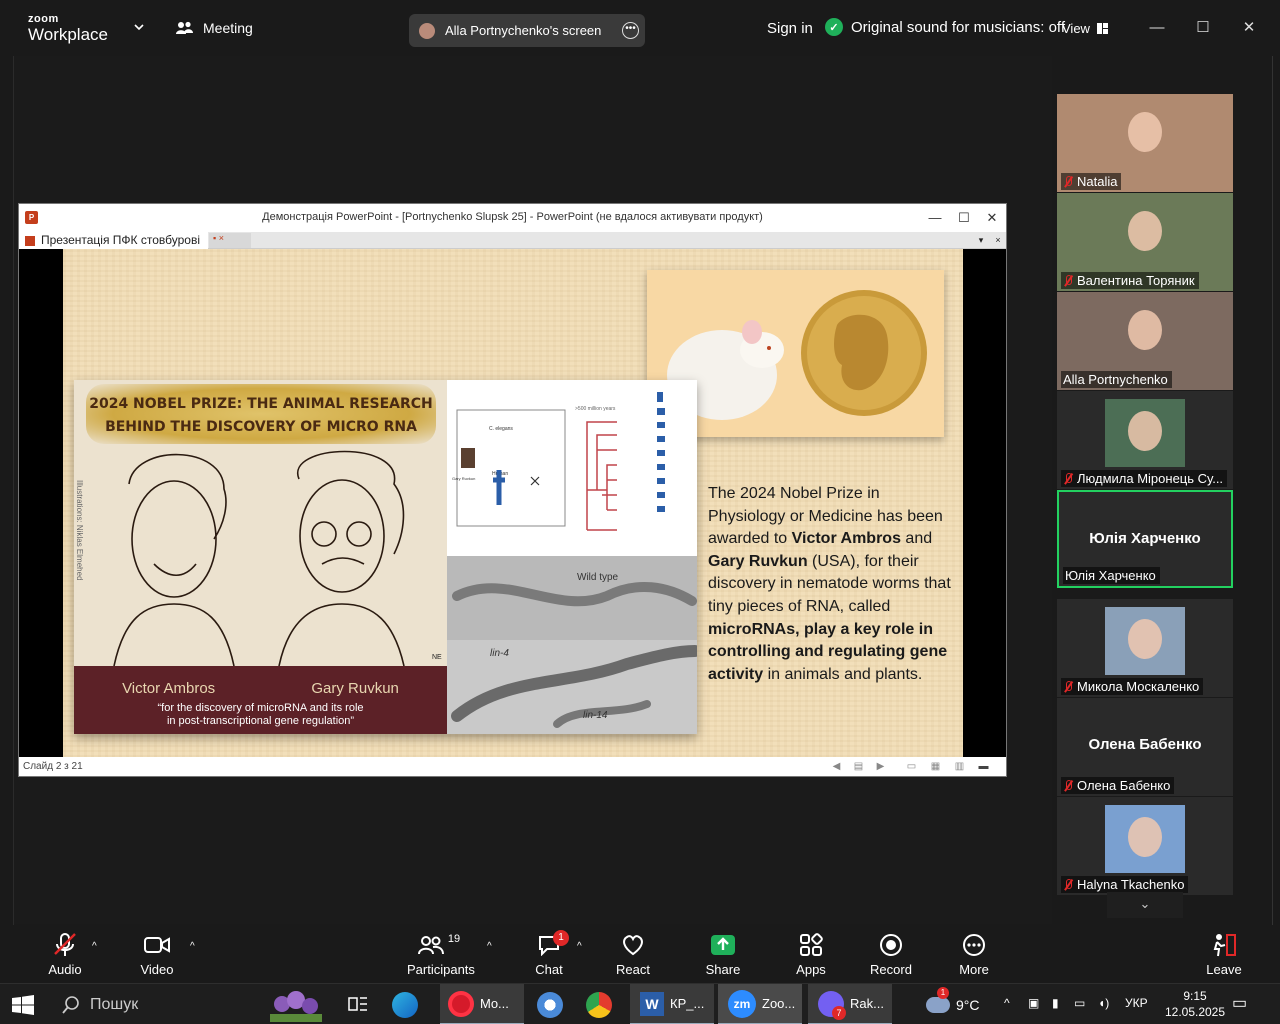 This screenshot has width=1280, height=1024. I want to click on flowers-icon, so click(296, 1006).